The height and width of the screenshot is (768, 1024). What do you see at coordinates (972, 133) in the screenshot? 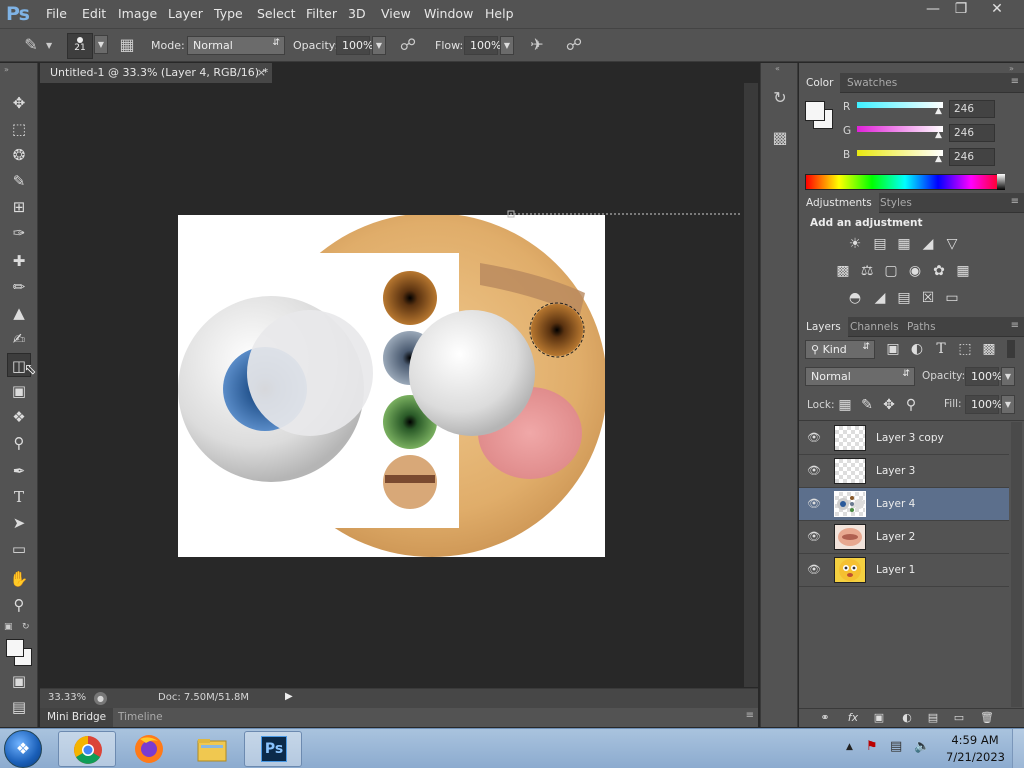
I see `channel-g-input: 246` at bounding box center [972, 133].